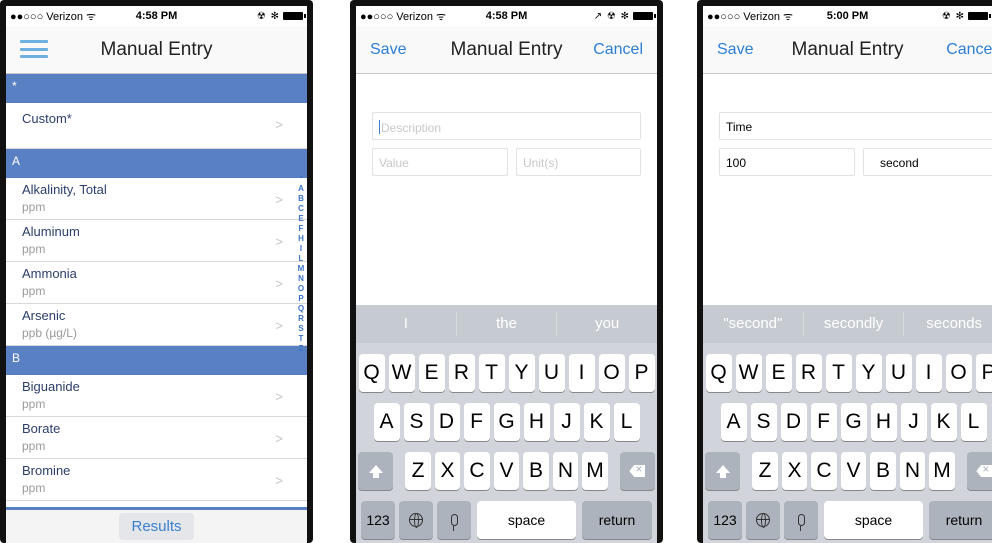  Describe the element at coordinates (416, 422) in the screenshot. I see `key-s: S` at that location.